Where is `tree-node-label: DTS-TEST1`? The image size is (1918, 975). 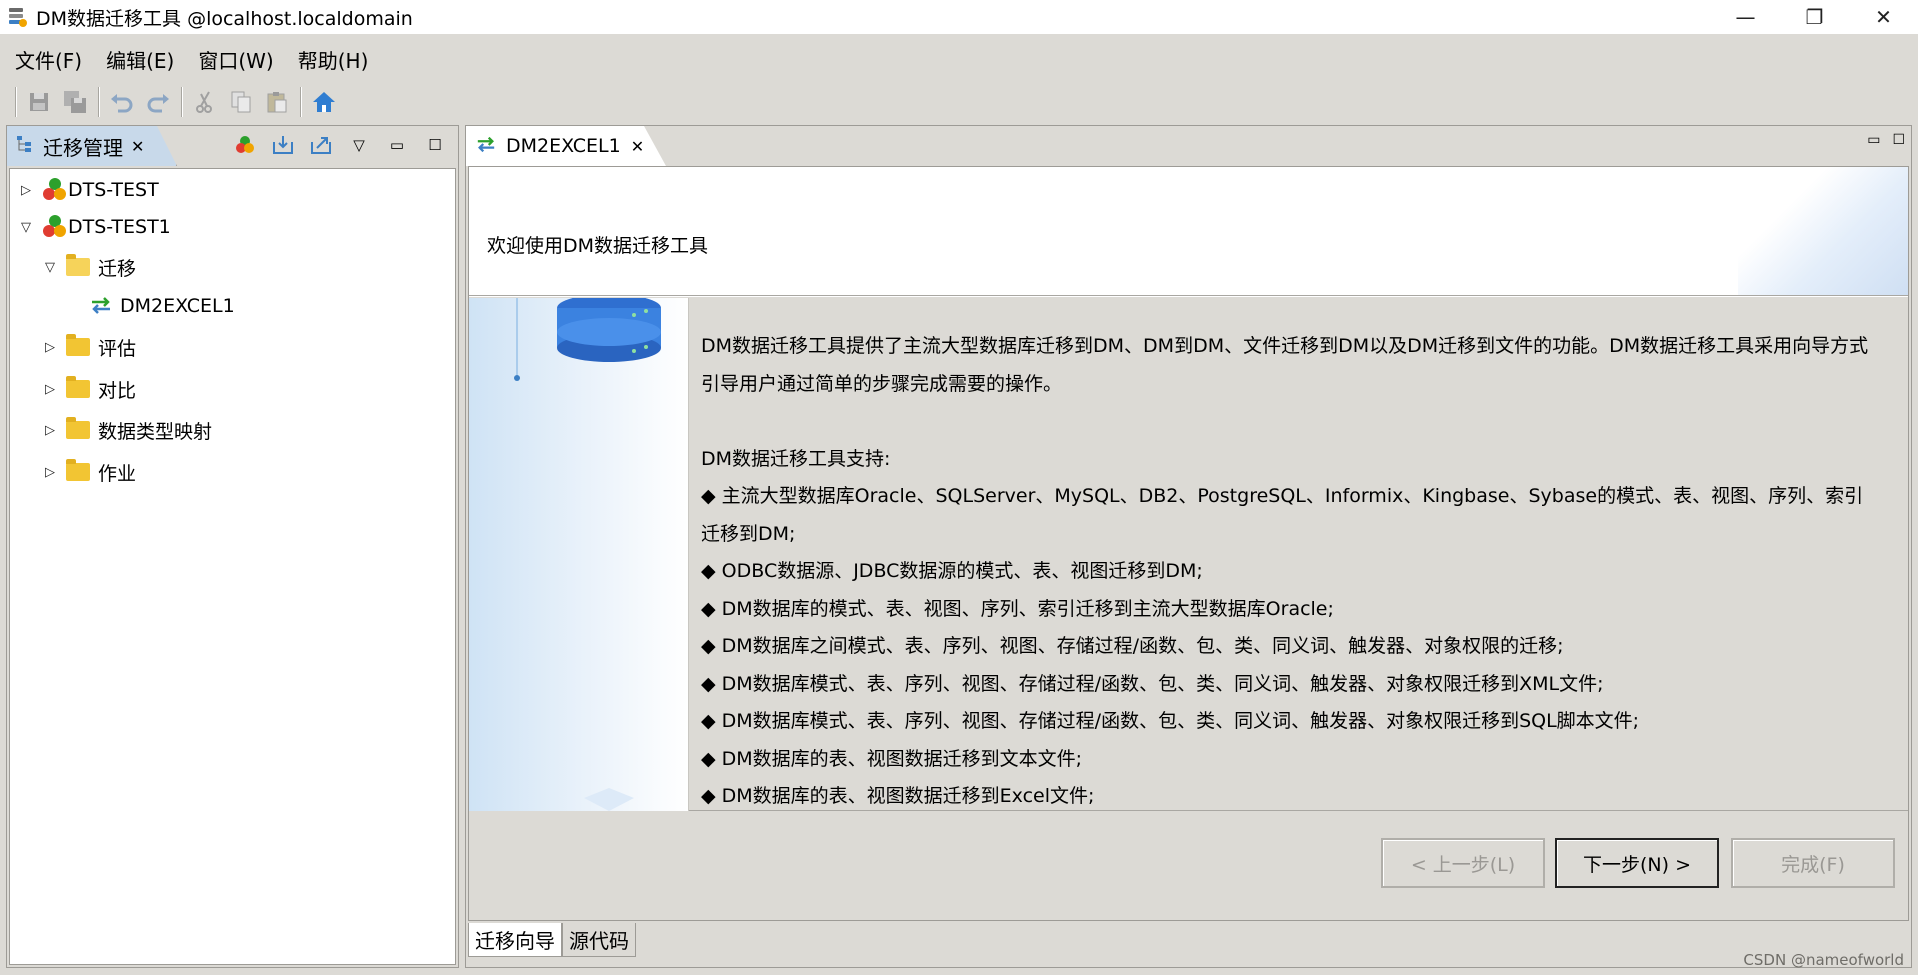 tree-node-label: DTS-TEST1 is located at coordinates (119, 227).